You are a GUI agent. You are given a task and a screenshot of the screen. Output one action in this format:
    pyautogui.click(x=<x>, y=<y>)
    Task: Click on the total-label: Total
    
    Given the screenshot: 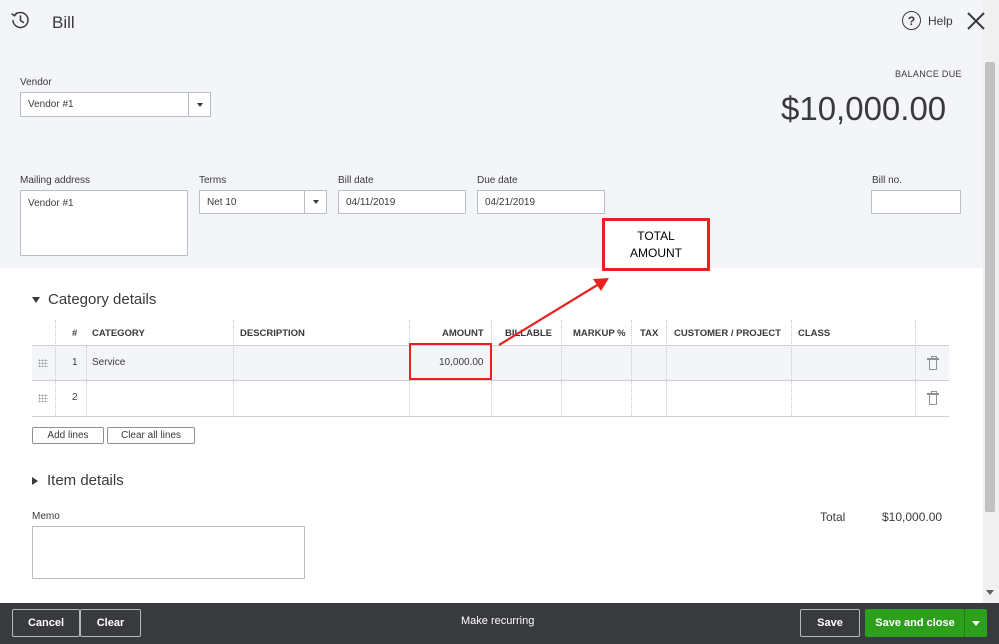 What is the action you would take?
    pyautogui.click(x=833, y=517)
    